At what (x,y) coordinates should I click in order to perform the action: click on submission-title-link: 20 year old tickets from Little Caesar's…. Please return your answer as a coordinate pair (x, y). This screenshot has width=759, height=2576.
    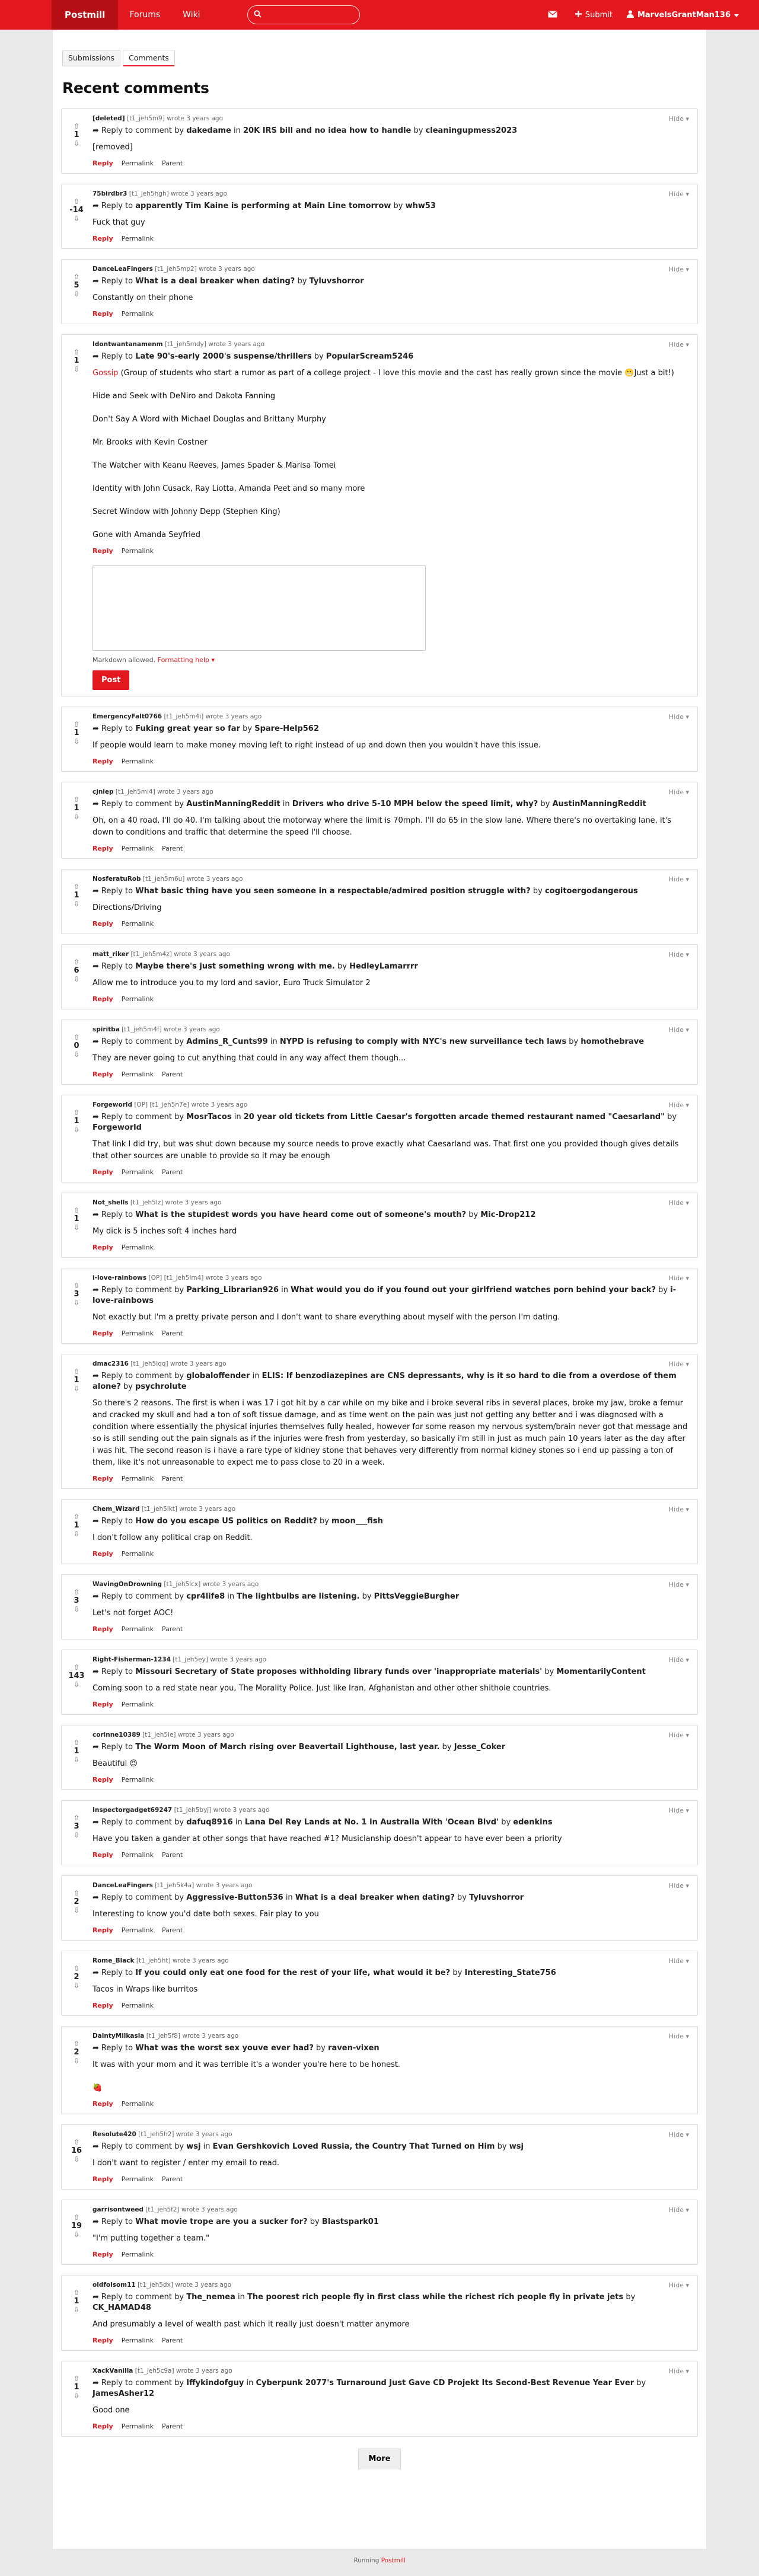
    Looking at the image, I should click on (454, 1117).